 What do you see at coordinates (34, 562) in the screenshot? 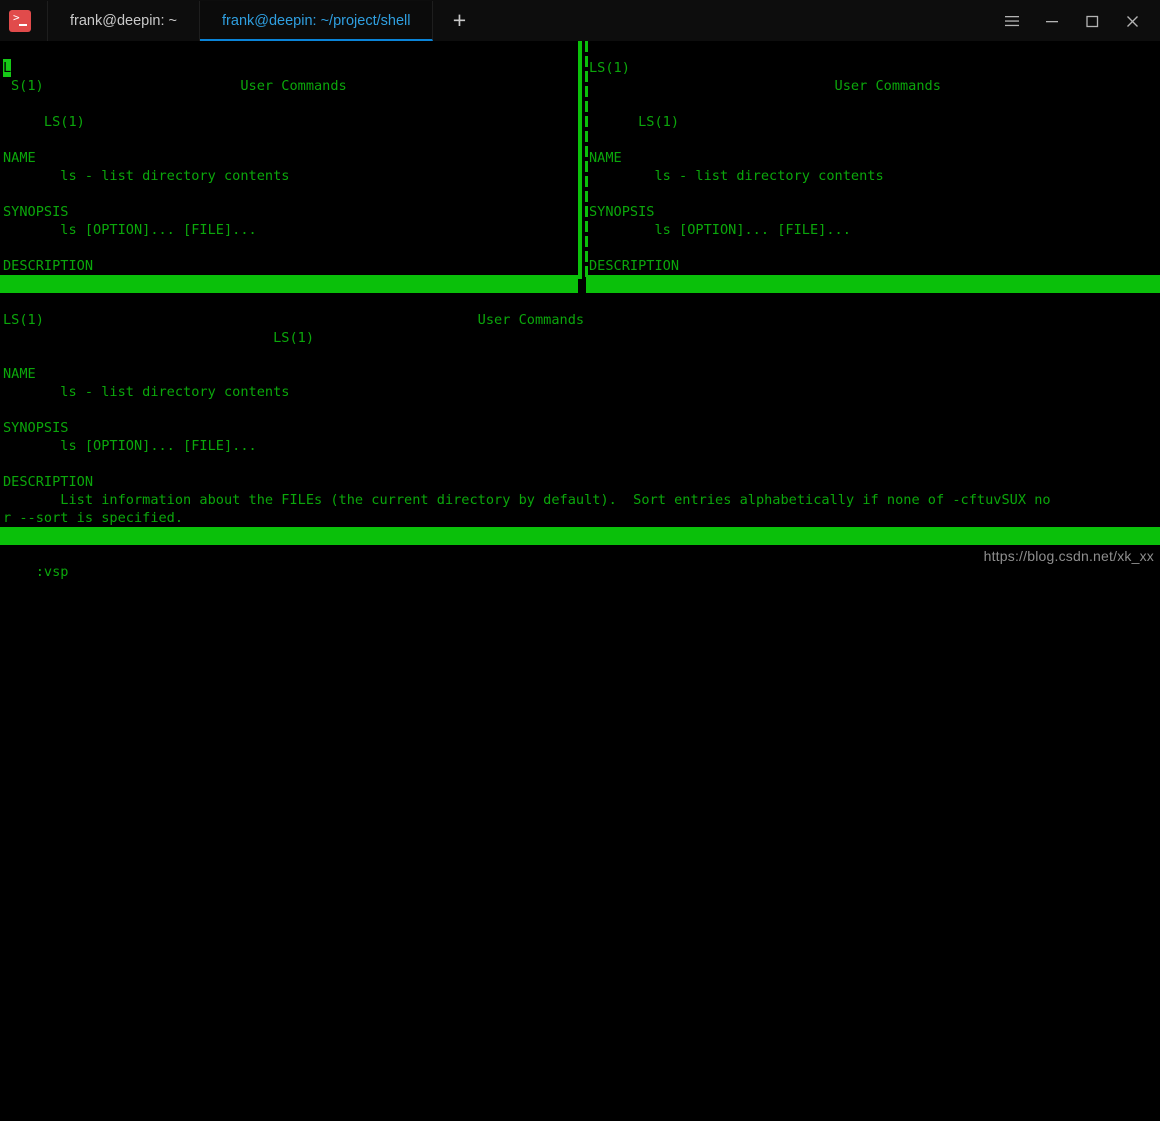
I see `vim-command-line: :vsp` at bounding box center [34, 562].